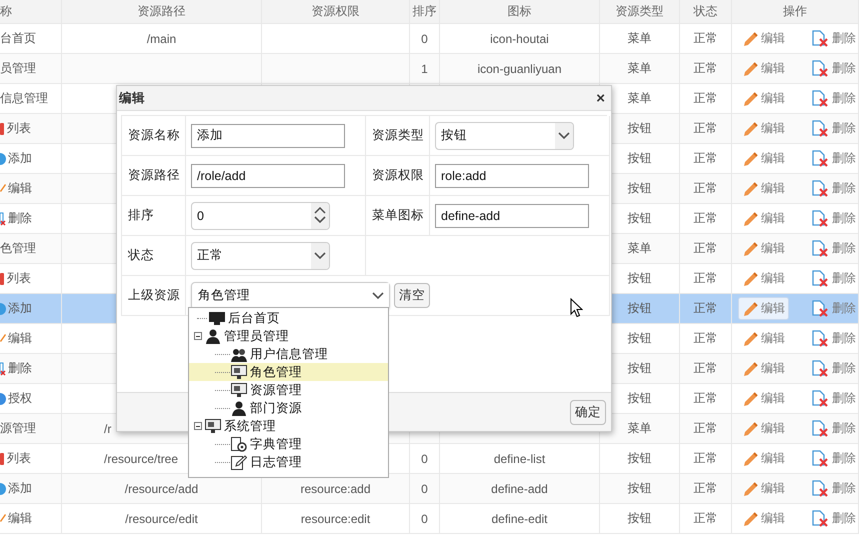 This screenshot has height=546, width=859. What do you see at coordinates (512, 216) in the screenshot?
I see `text-field: define-add` at bounding box center [512, 216].